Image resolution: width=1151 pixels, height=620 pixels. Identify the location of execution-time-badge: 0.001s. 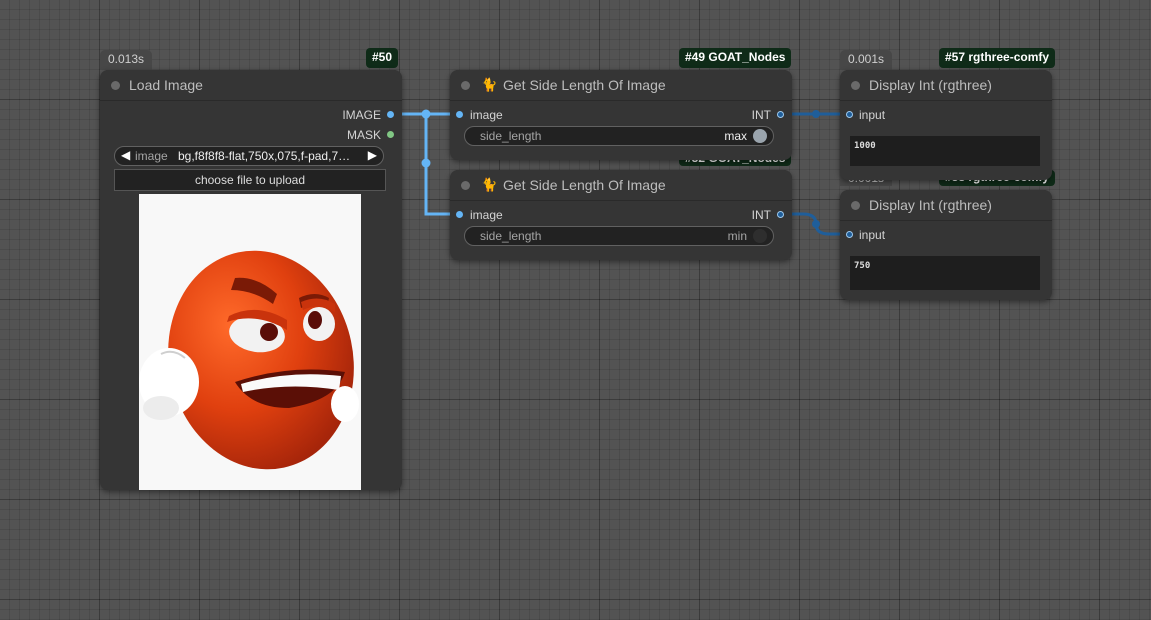
(866, 60).